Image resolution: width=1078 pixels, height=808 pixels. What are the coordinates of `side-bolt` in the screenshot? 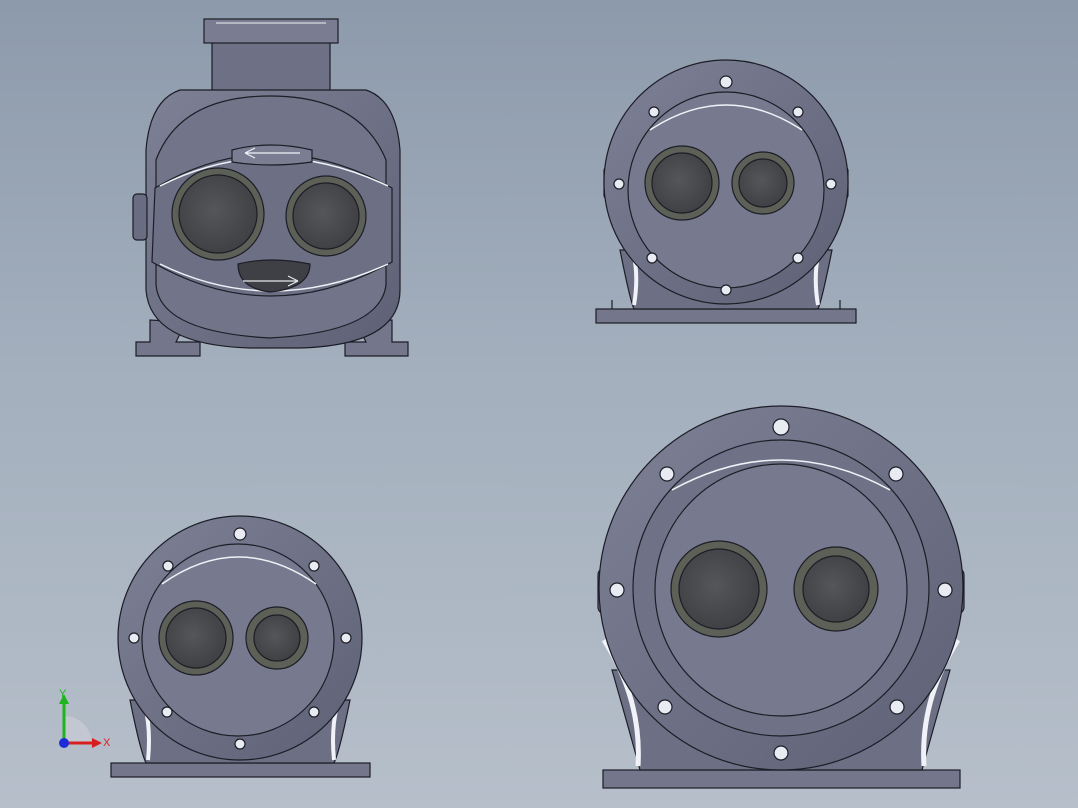 It's located at (140, 217).